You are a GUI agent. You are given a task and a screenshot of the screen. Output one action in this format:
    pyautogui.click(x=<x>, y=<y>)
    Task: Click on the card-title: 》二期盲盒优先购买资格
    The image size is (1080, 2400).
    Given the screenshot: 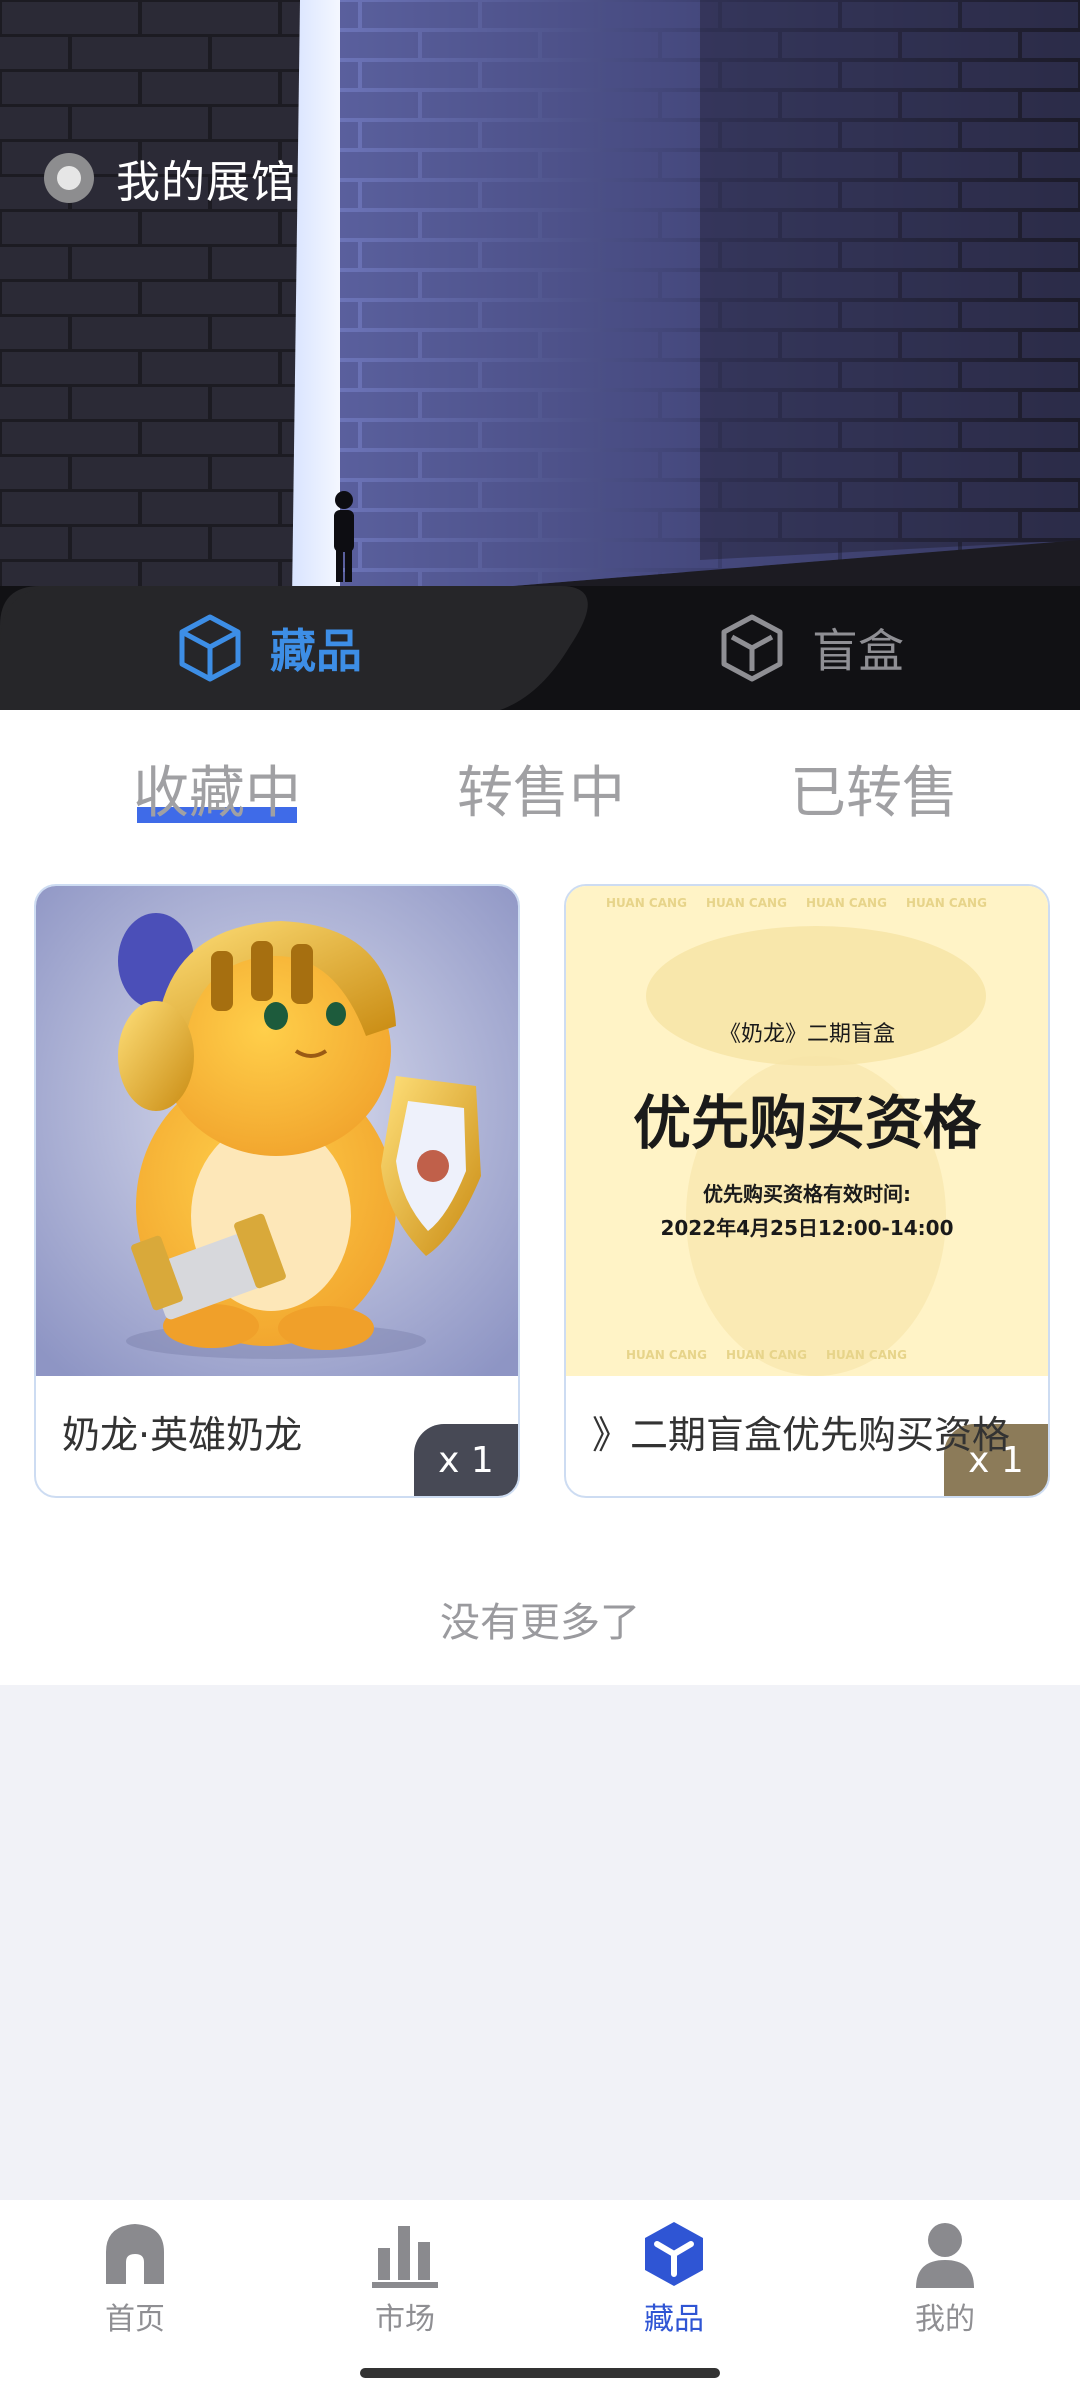 What is the action you would take?
    pyautogui.click(x=801, y=1435)
    